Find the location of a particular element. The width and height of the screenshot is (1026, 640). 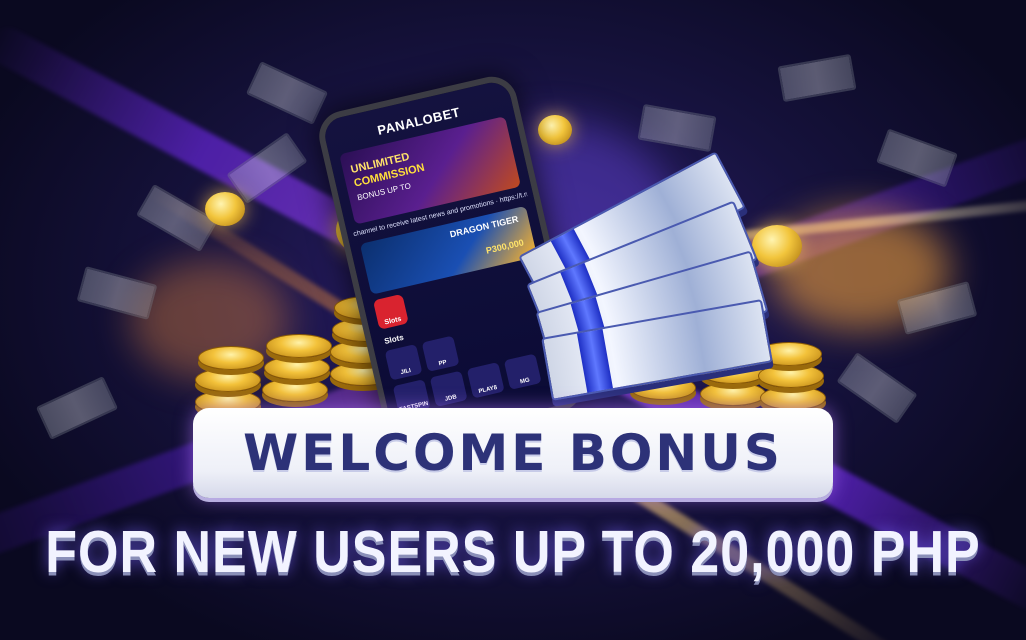

slots-category-button: Slots is located at coordinates (390, 311).